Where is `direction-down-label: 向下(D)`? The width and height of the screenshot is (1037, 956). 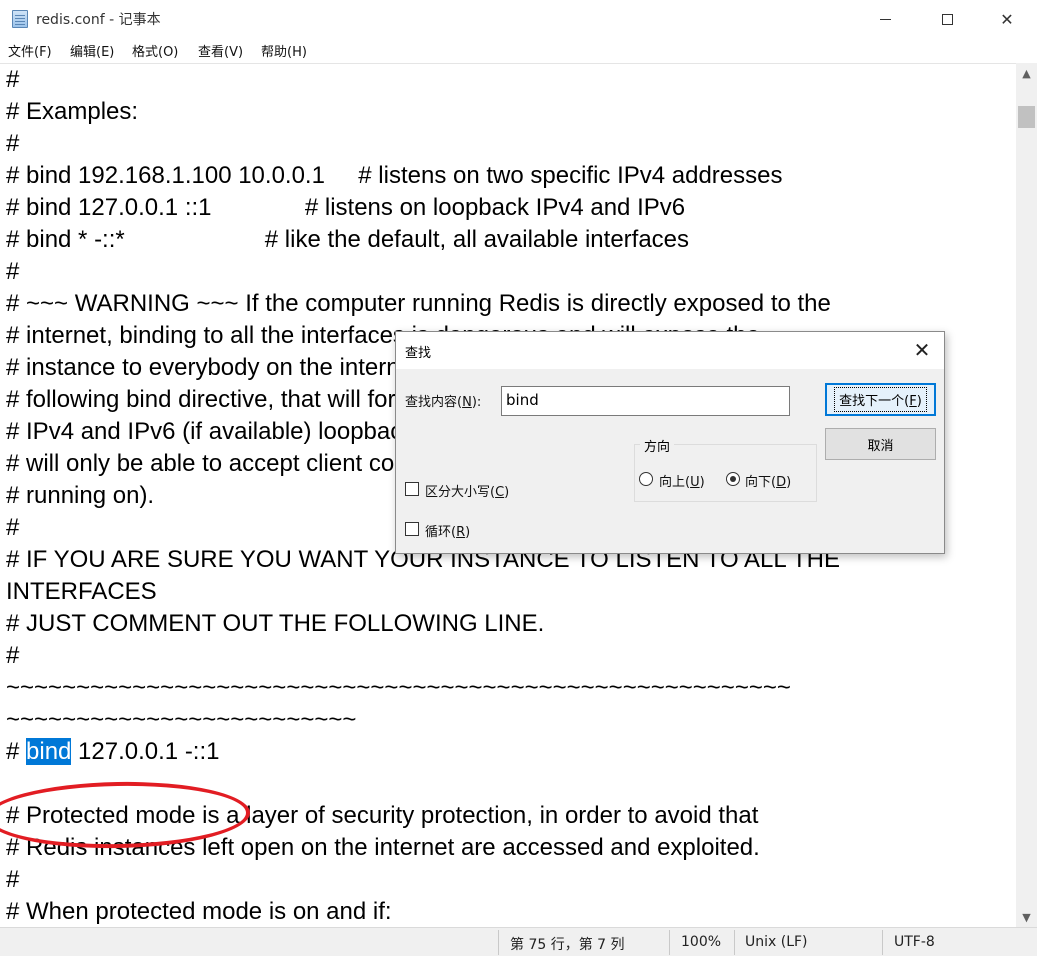 direction-down-label: 向下(D) is located at coordinates (768, 480).